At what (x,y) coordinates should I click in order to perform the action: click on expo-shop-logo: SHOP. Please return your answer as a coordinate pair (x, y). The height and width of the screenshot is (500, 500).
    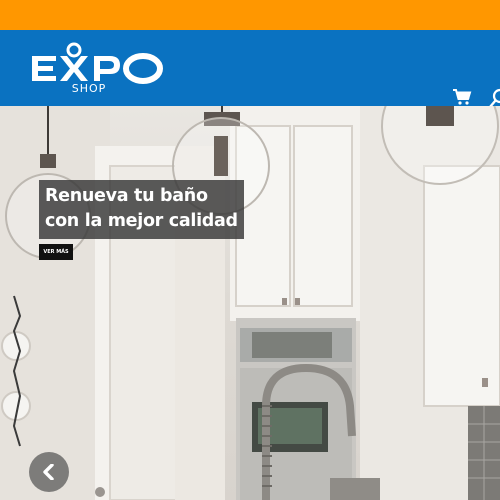
    Looking at the image, I should click on (111, 69).